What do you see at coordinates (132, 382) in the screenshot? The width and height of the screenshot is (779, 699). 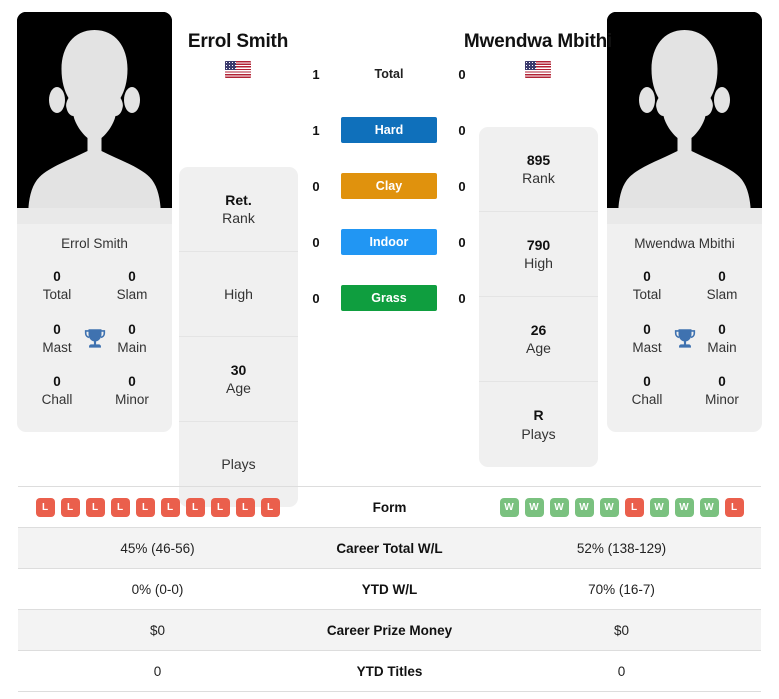 I see `titles-minor-value-left: 0` at bounding box center [132, 382].